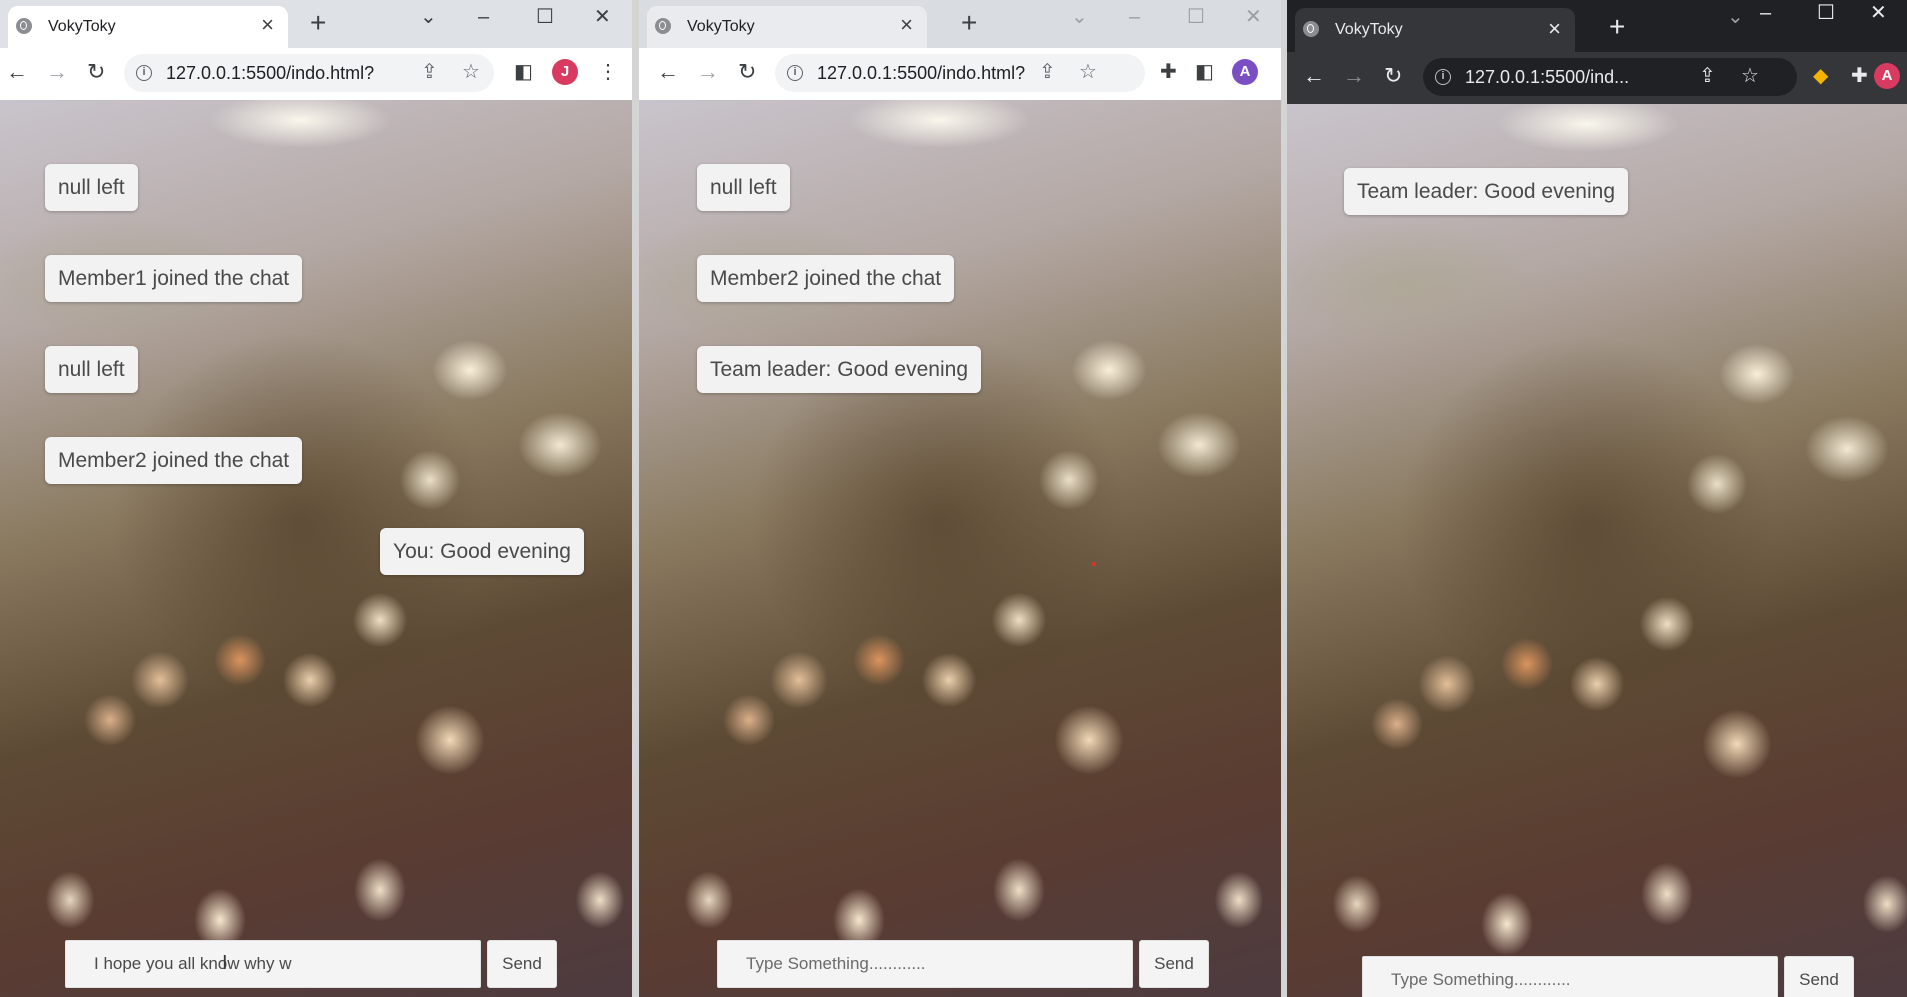 This screenshot has height=997, width=1907. Describe the element at coordinates (1820, 76) in the screenshot. I see `extension-diamond-icon: ◆` at that location.